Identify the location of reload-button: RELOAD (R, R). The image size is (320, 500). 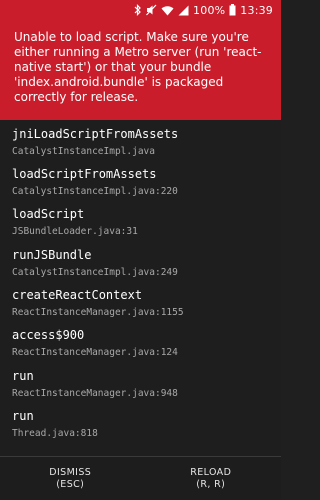
(211, 478).